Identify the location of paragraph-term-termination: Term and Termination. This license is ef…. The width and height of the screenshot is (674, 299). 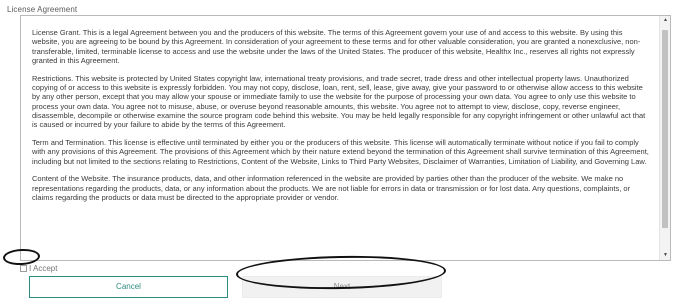
(340, 151).